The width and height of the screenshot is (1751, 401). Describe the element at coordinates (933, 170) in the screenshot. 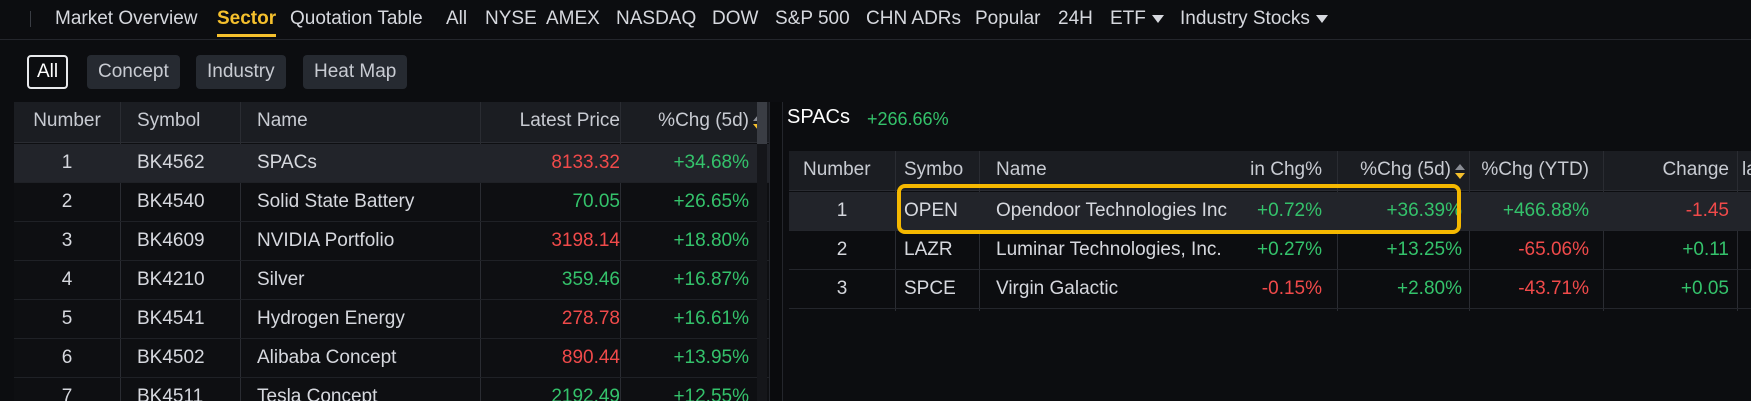

I see `header-symbol: Symbo` at that location.